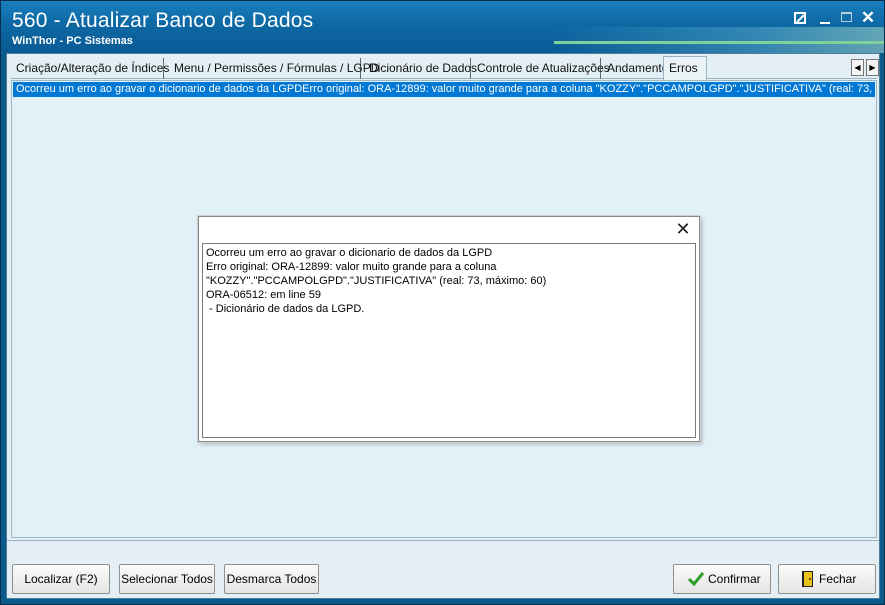  I want to click on check-icon, so click(696, 579).